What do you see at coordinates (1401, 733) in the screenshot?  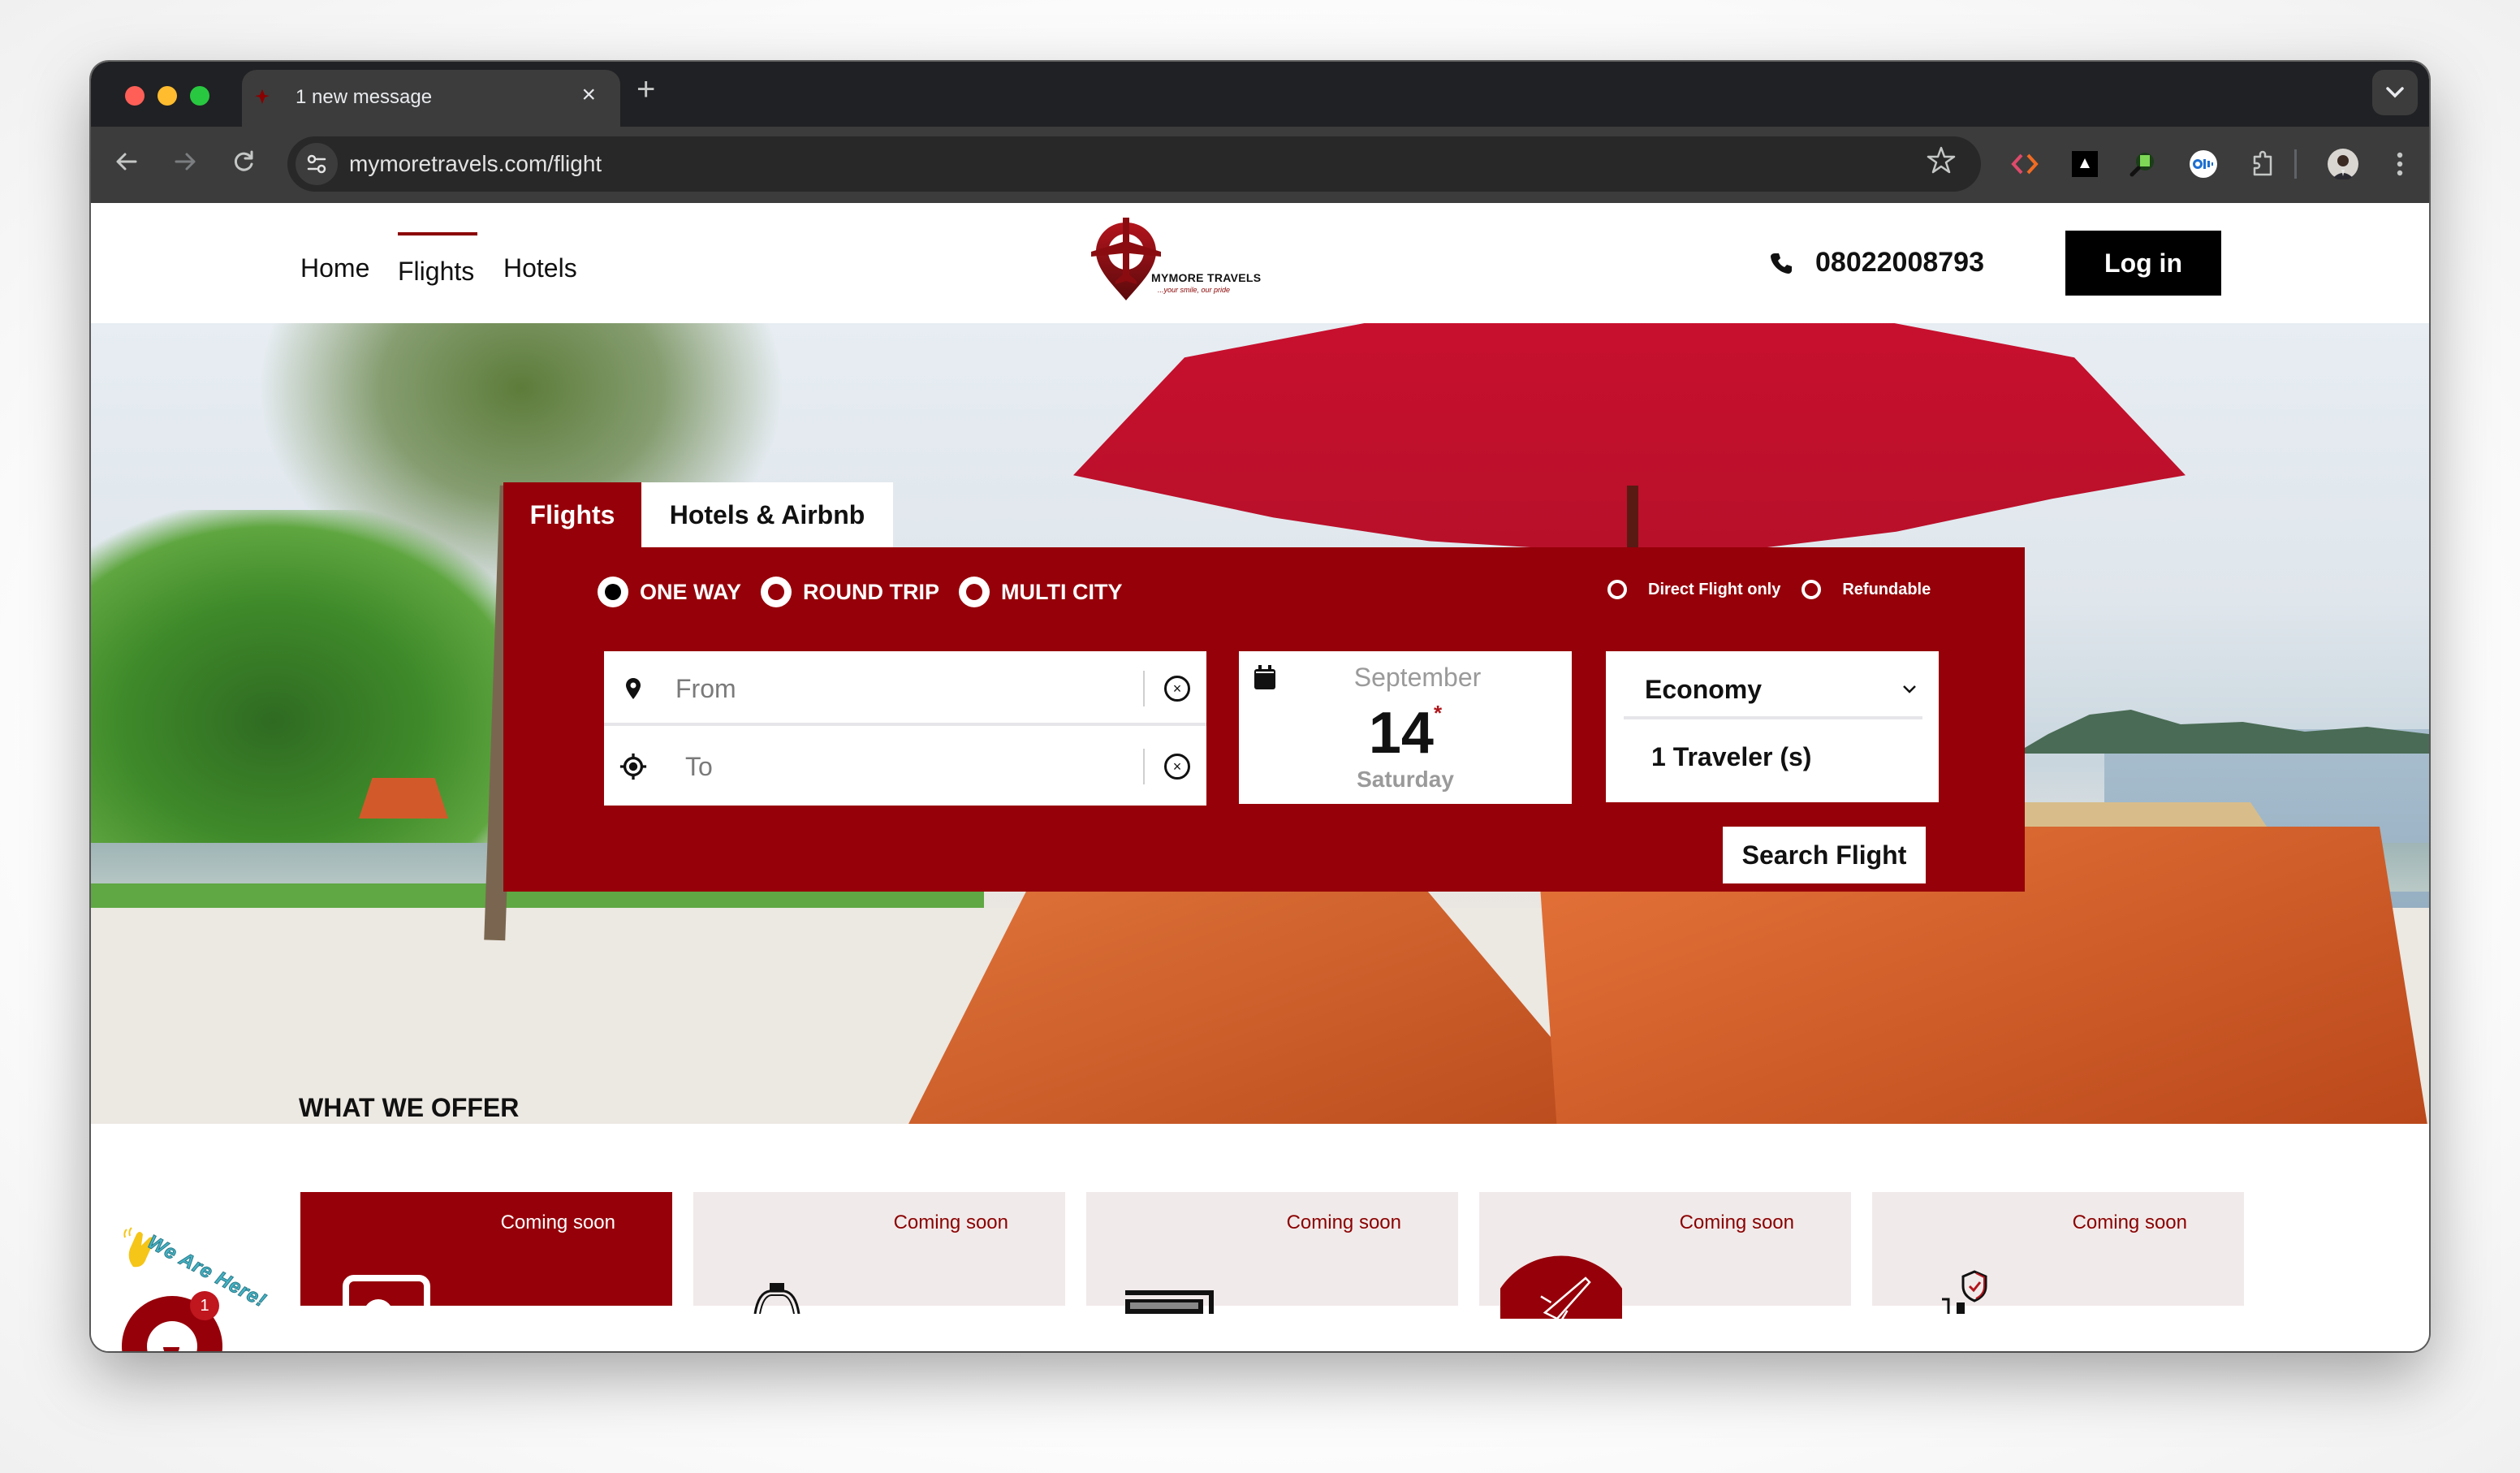 I see `date-day-number: 14` at bounding box center [1401, 733].